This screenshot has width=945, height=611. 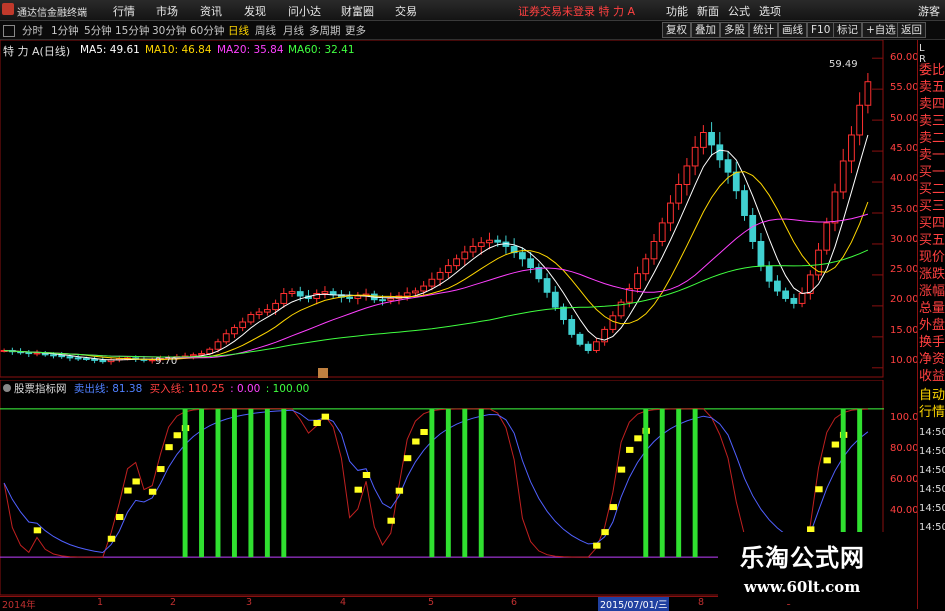 What do you see at coordinates (238, 30) in the screenshot?
I see `tab-daily: 日线` at bounding box center [238, 30].